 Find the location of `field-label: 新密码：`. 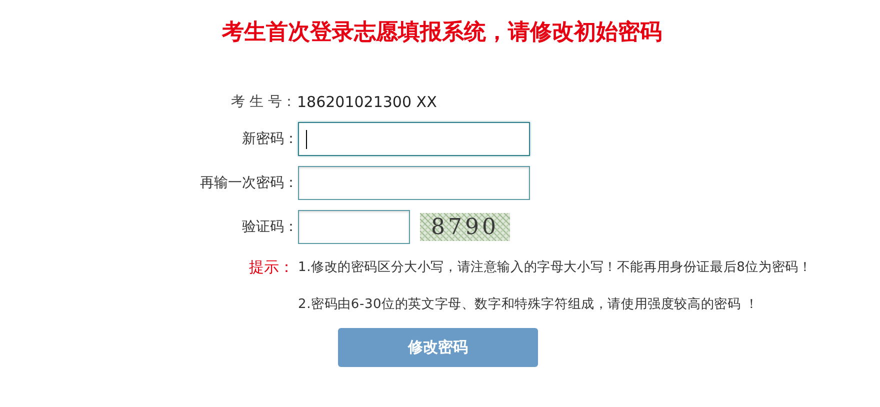

field-label: 新密码： is located at coordinates (269, 139).